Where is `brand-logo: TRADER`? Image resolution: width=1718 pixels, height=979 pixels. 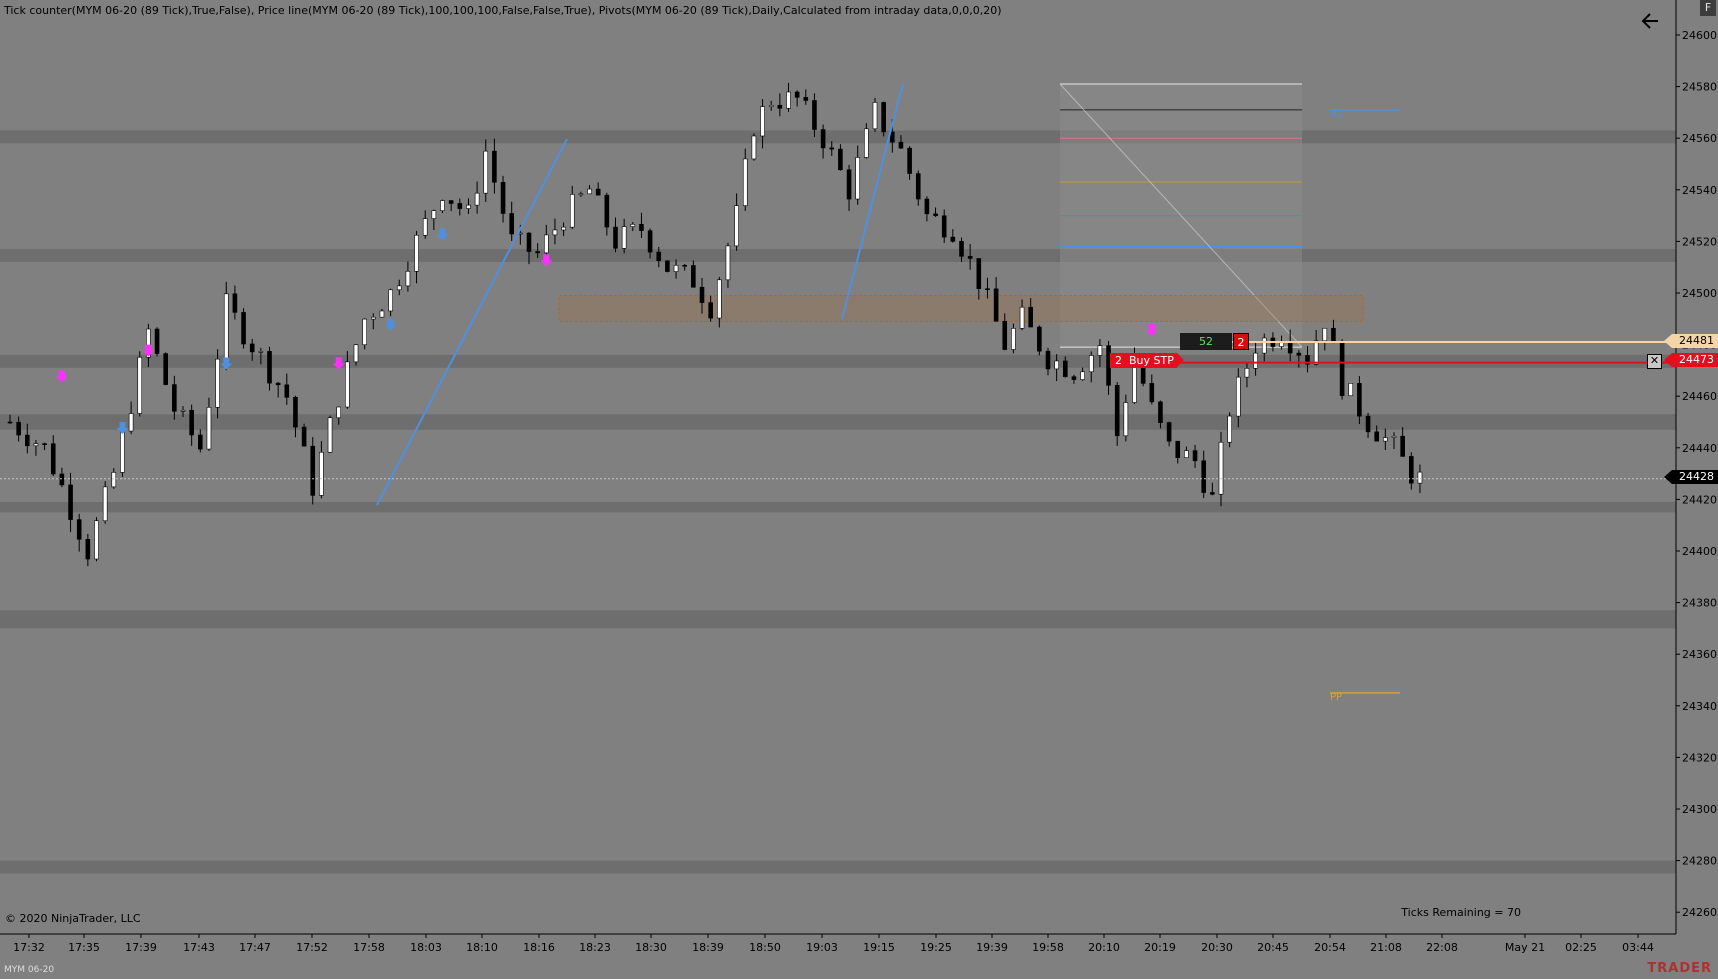
brand-logo: TRADER is located at coordinates (1679, 968).